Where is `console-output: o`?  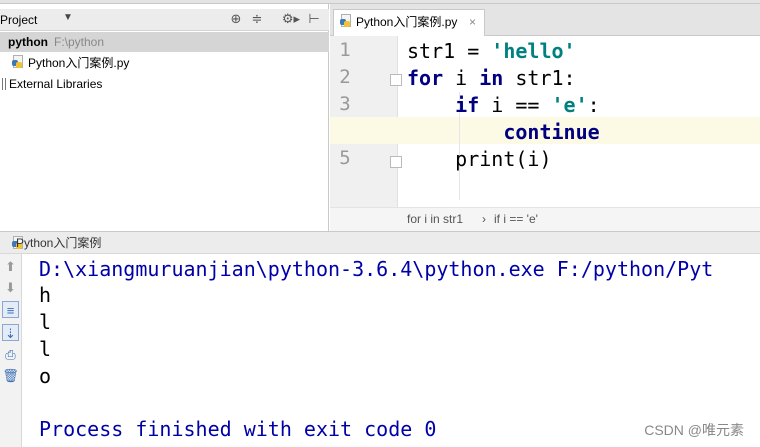
console-output: o is located at coordinates (45, 376).